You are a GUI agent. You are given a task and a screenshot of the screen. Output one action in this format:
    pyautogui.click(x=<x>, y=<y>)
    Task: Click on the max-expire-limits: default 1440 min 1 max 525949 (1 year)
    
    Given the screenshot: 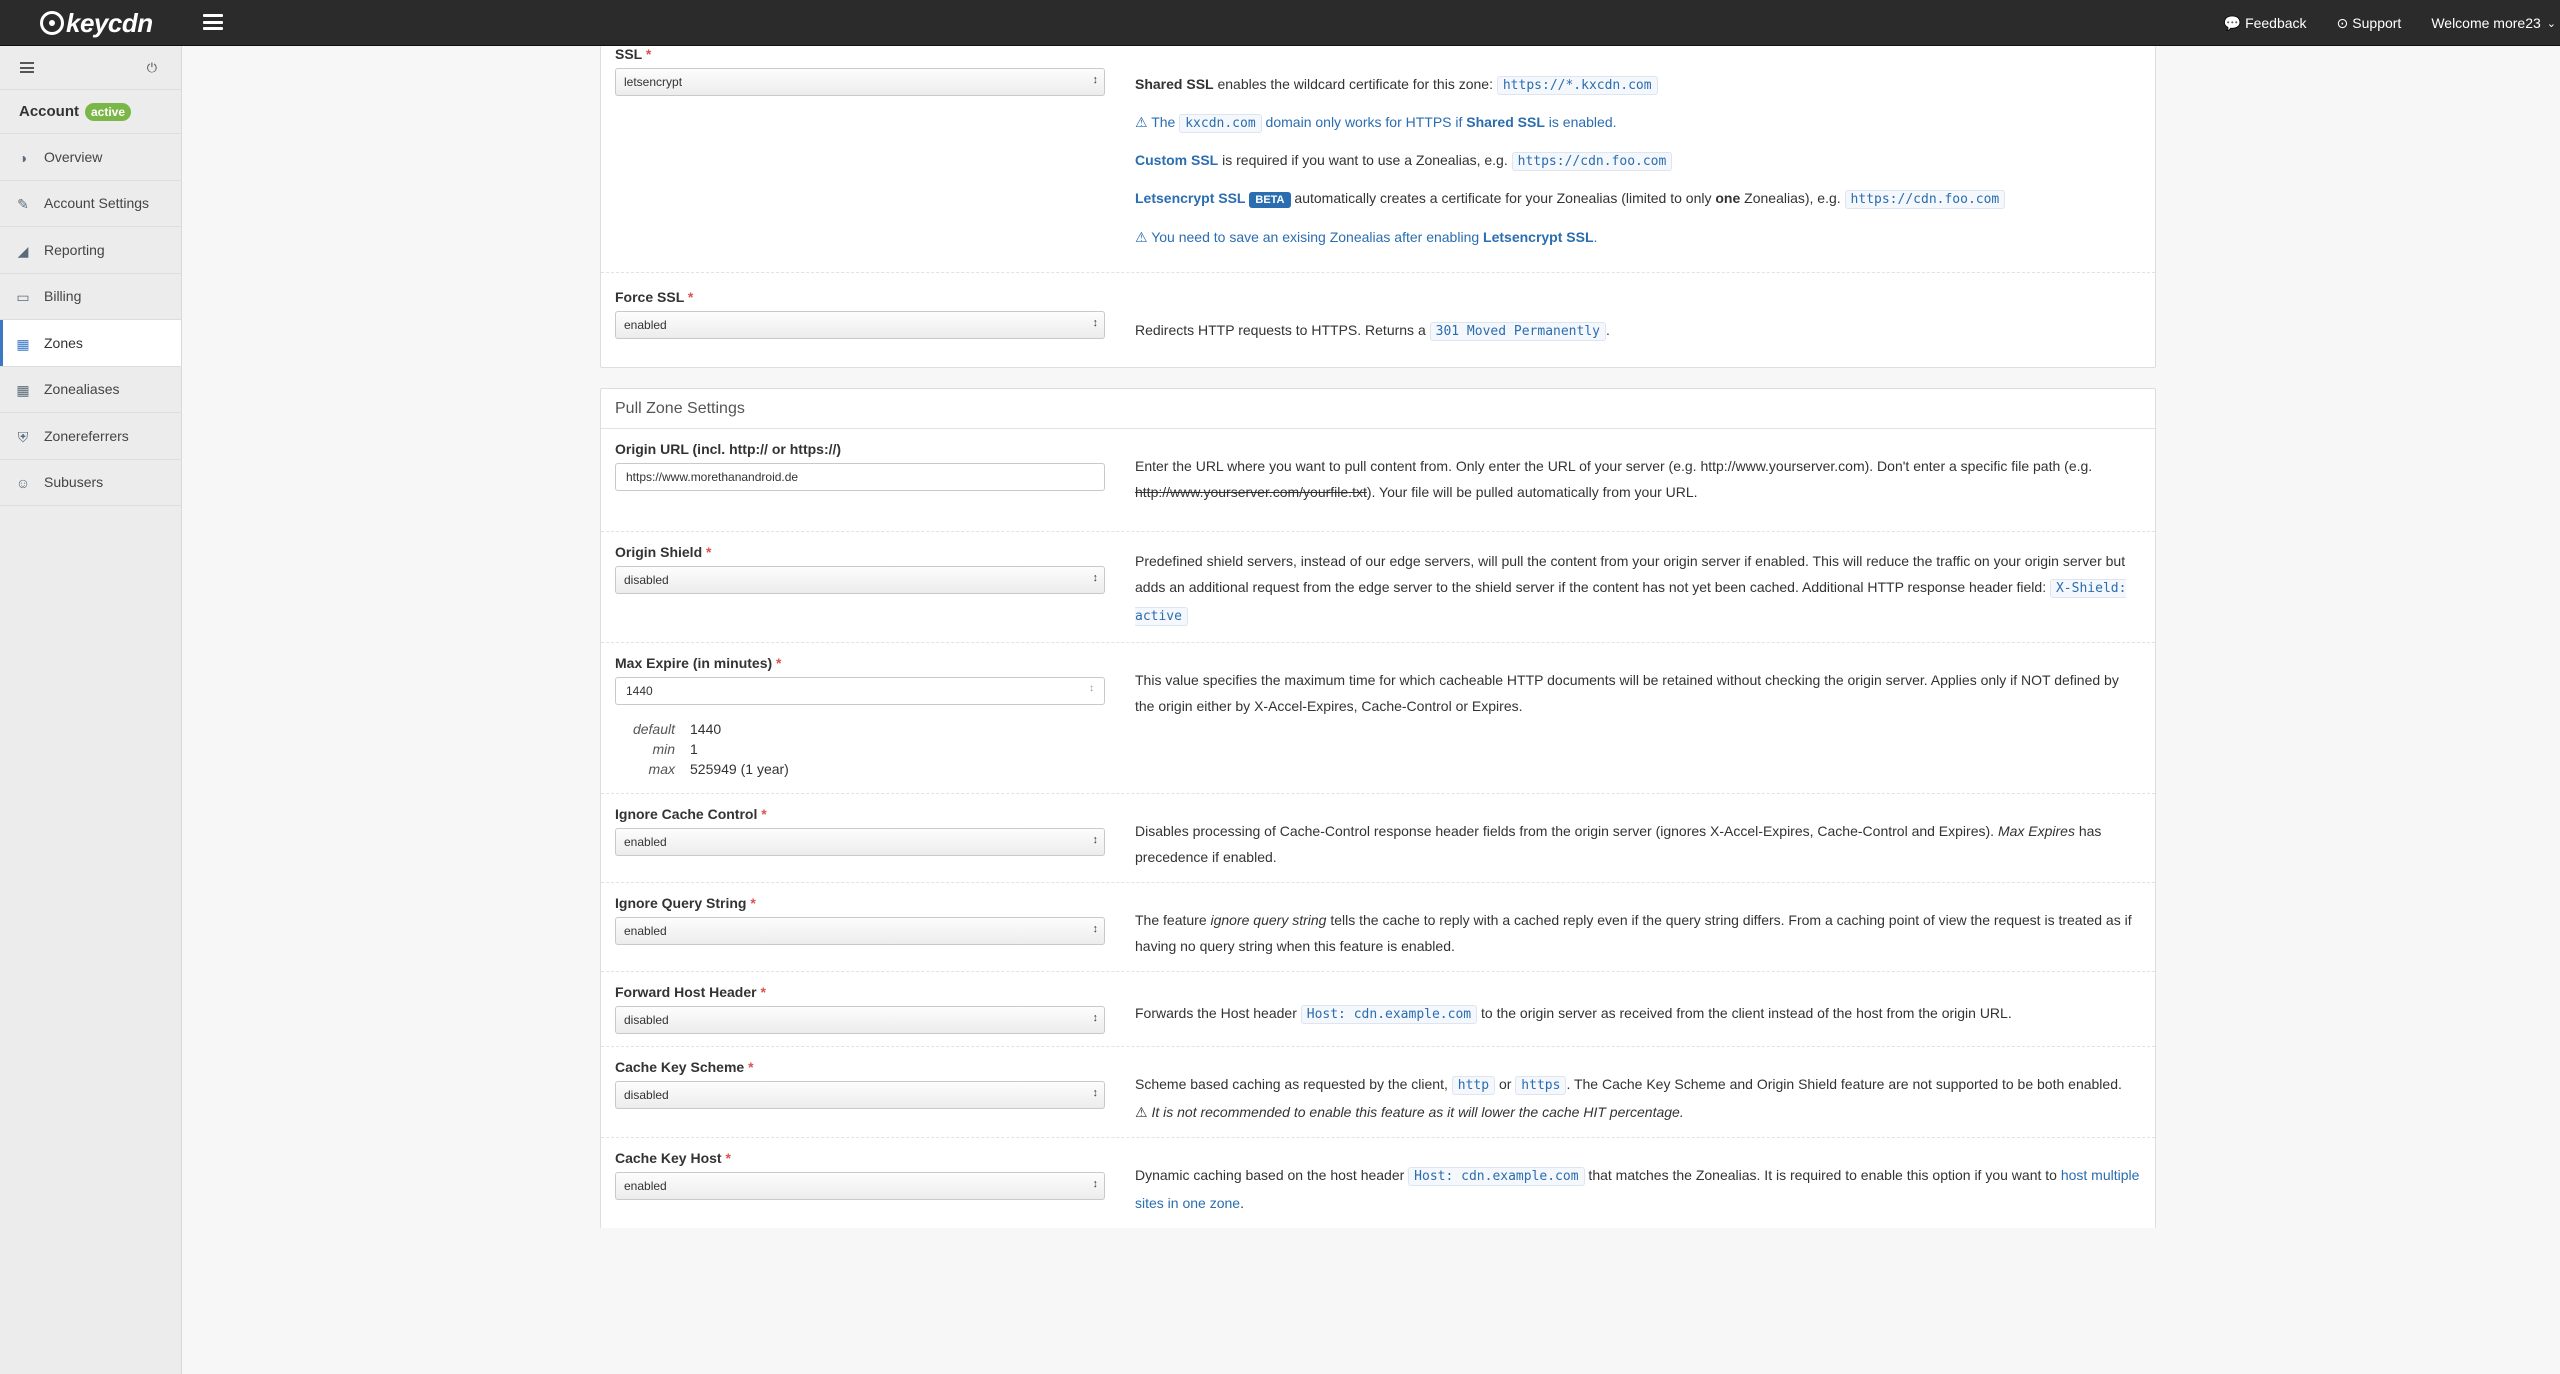 What is the action you would take?
    pyautogui.click(x=710, y=749)
    